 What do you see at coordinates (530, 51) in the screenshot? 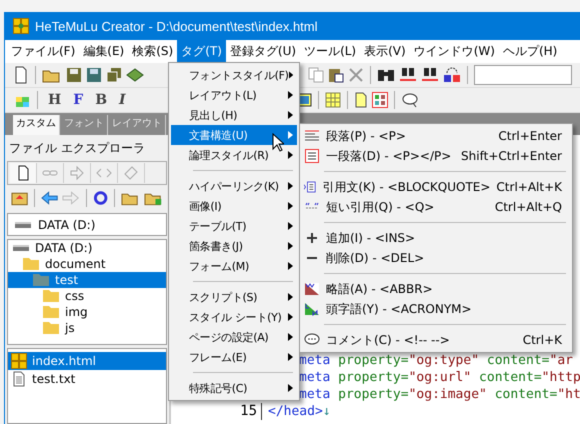
I see `menu-bar-item: ヘルプ(H)` at bounding box center [530, 51].